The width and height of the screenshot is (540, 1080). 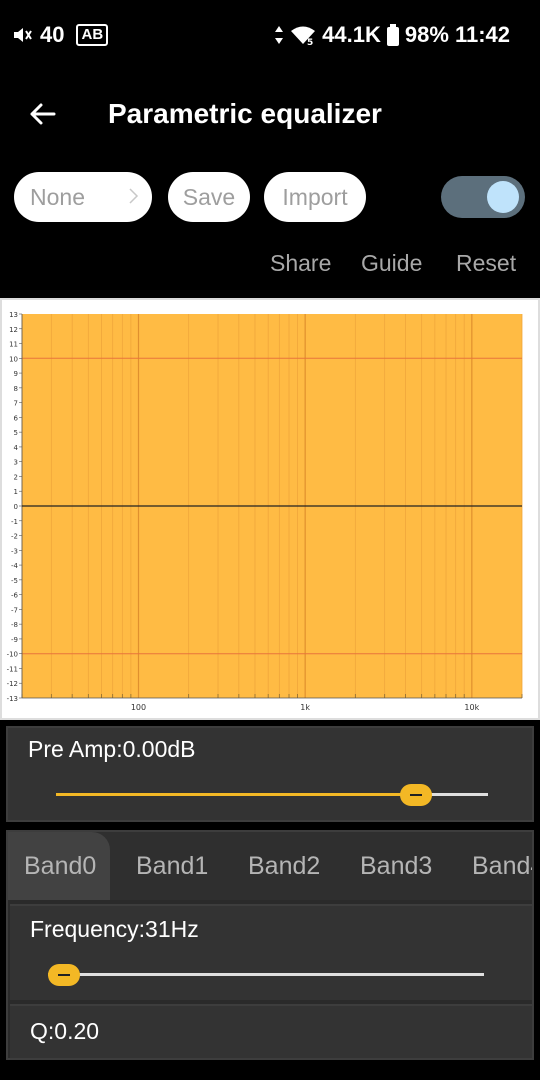 I want to click on y-tick-label: -4, so click(x=15, y=566).